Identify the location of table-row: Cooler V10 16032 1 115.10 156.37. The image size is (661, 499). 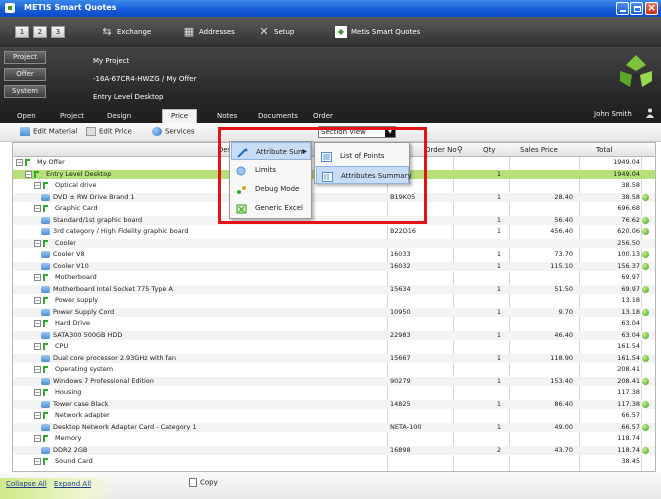
(334, 266).